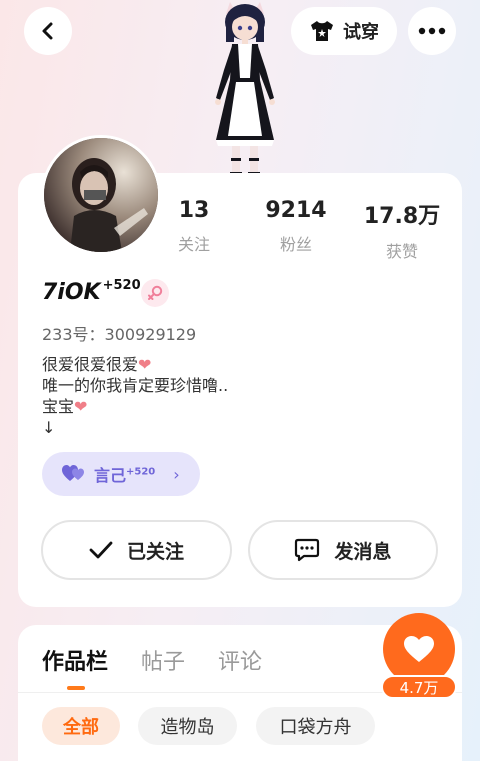 This screenshot has height=761, width=480. I want to click on followers-count: 9214, so click(296, 210).